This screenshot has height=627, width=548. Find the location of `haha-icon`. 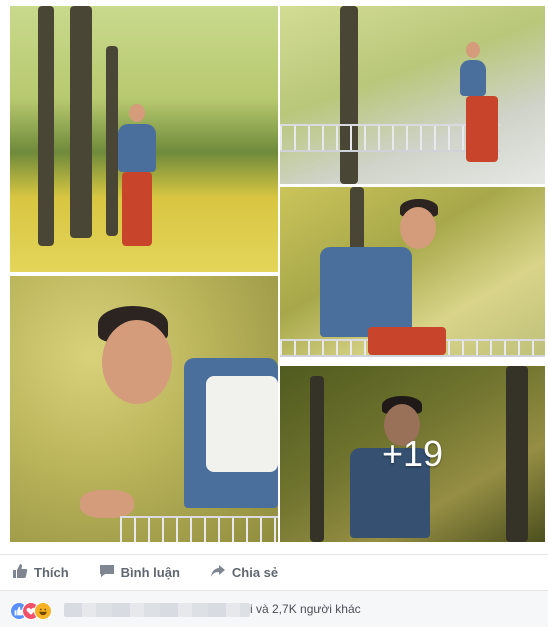

haha-icon is located at coordinates (43, 611).